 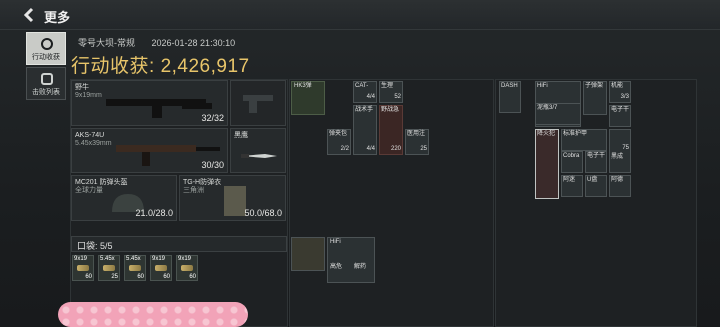 I want to click on backpack-item: 黑成 75, so click(x=620, y=151).